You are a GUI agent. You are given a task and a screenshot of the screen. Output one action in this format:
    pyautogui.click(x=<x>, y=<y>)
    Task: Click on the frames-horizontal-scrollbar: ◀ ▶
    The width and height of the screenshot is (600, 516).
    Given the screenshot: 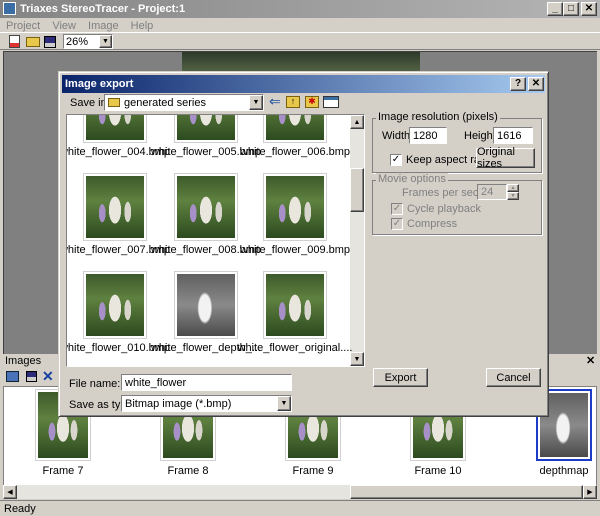 What is the action you would take?
    pyautogui.click(x=300, y=492)
    